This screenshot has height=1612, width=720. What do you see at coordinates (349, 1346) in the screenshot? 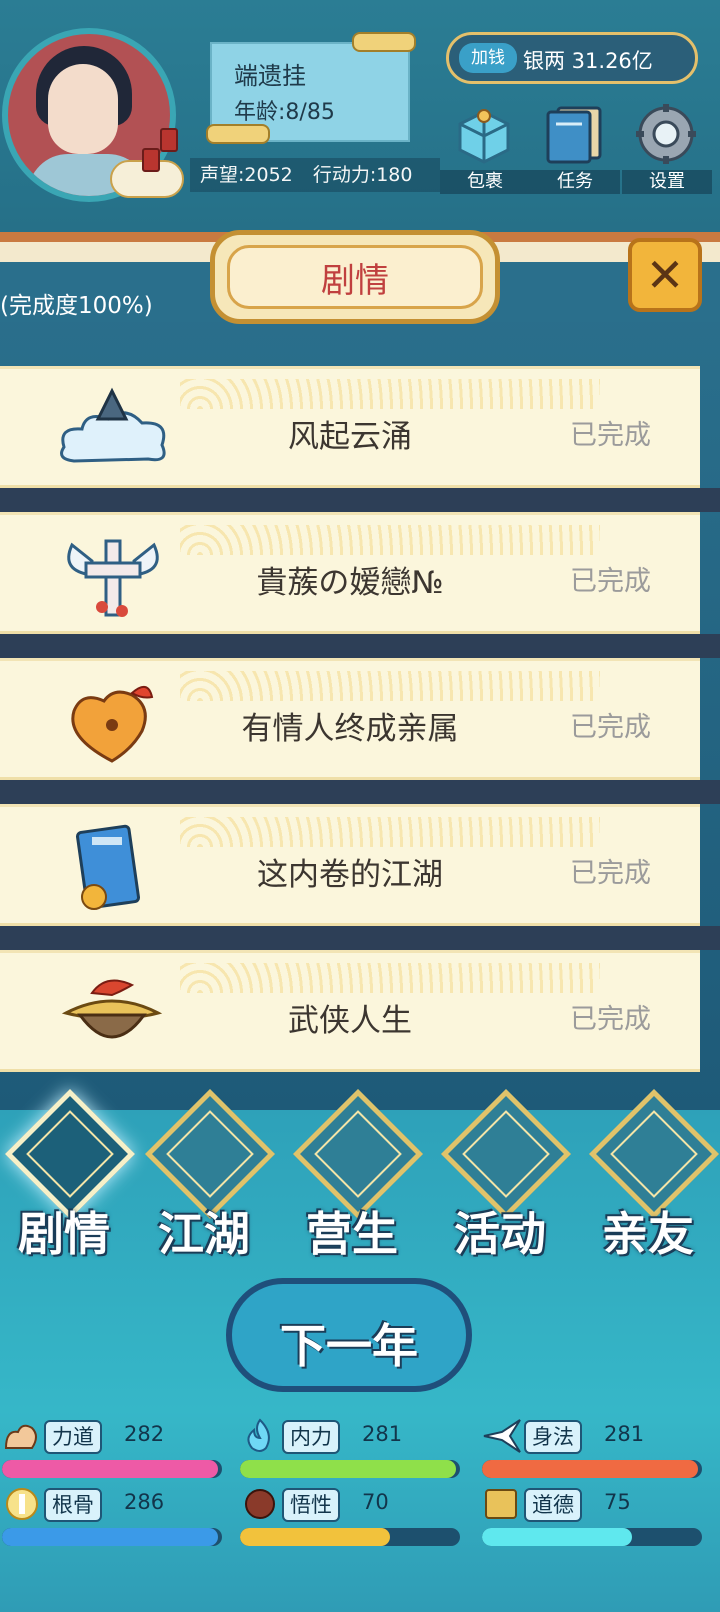
I see `next-year-label: 下一年` at bounding box center [349, 1346].